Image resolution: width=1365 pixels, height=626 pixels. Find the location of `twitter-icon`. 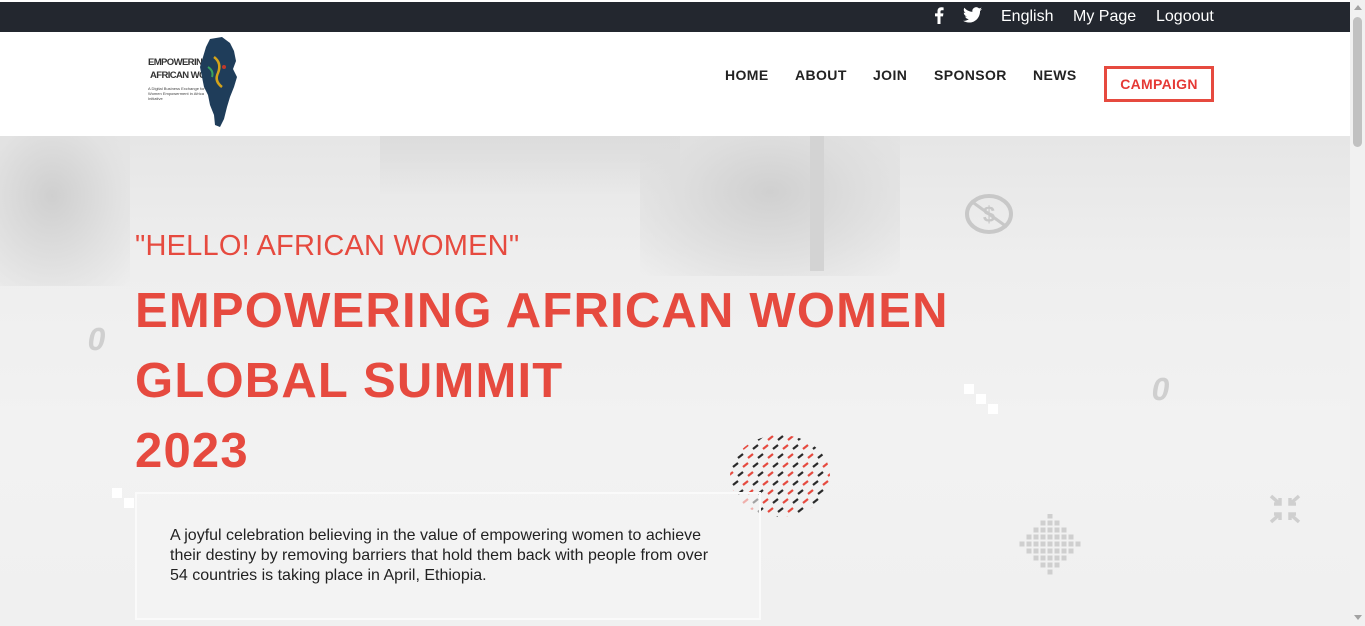

twitter-icon is located at coordinates (972, 17).